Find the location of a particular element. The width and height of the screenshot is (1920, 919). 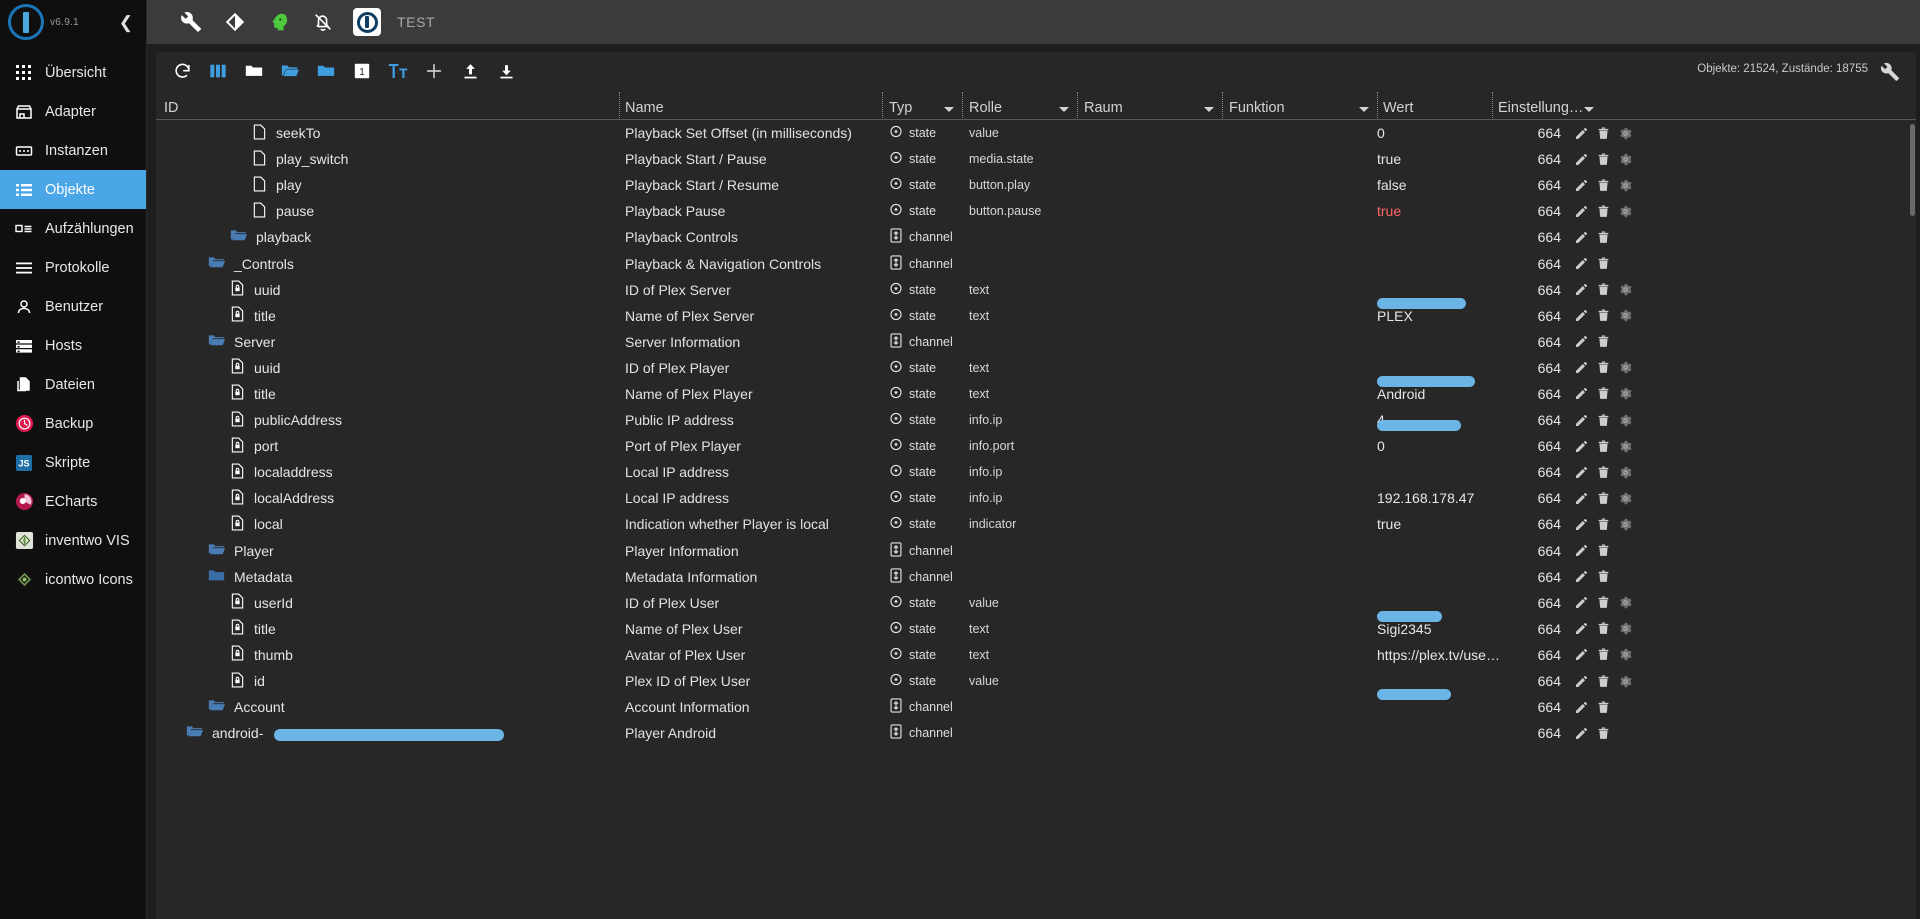

refresh-icon is located at coordinates (182, 71).